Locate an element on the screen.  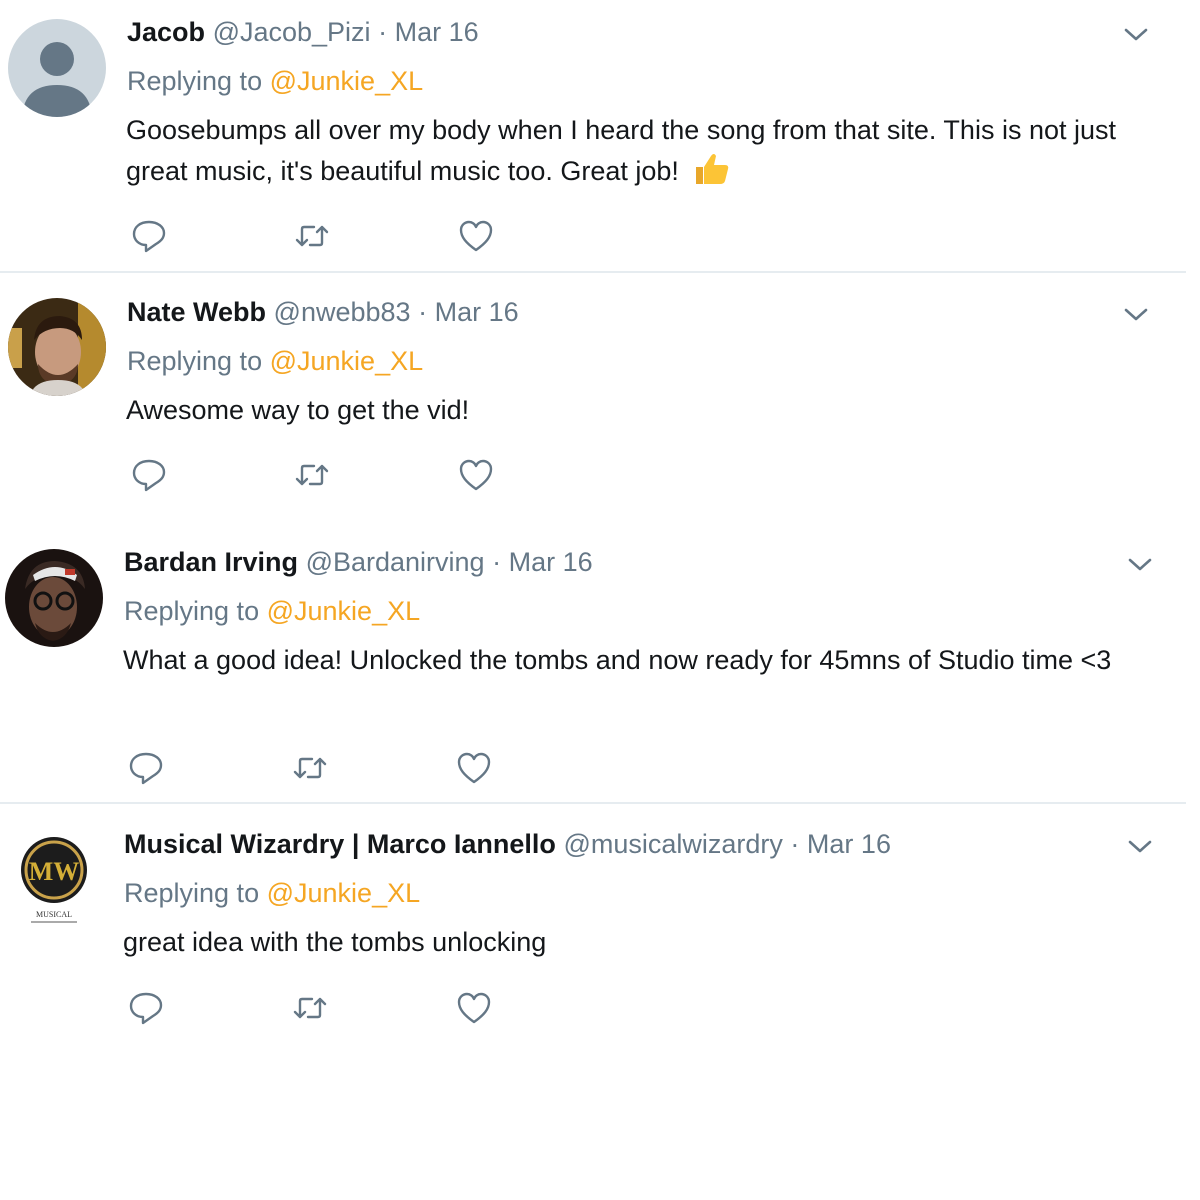
tweet-text: Awesome way to get the vid! is located at coordinates (646, 410).